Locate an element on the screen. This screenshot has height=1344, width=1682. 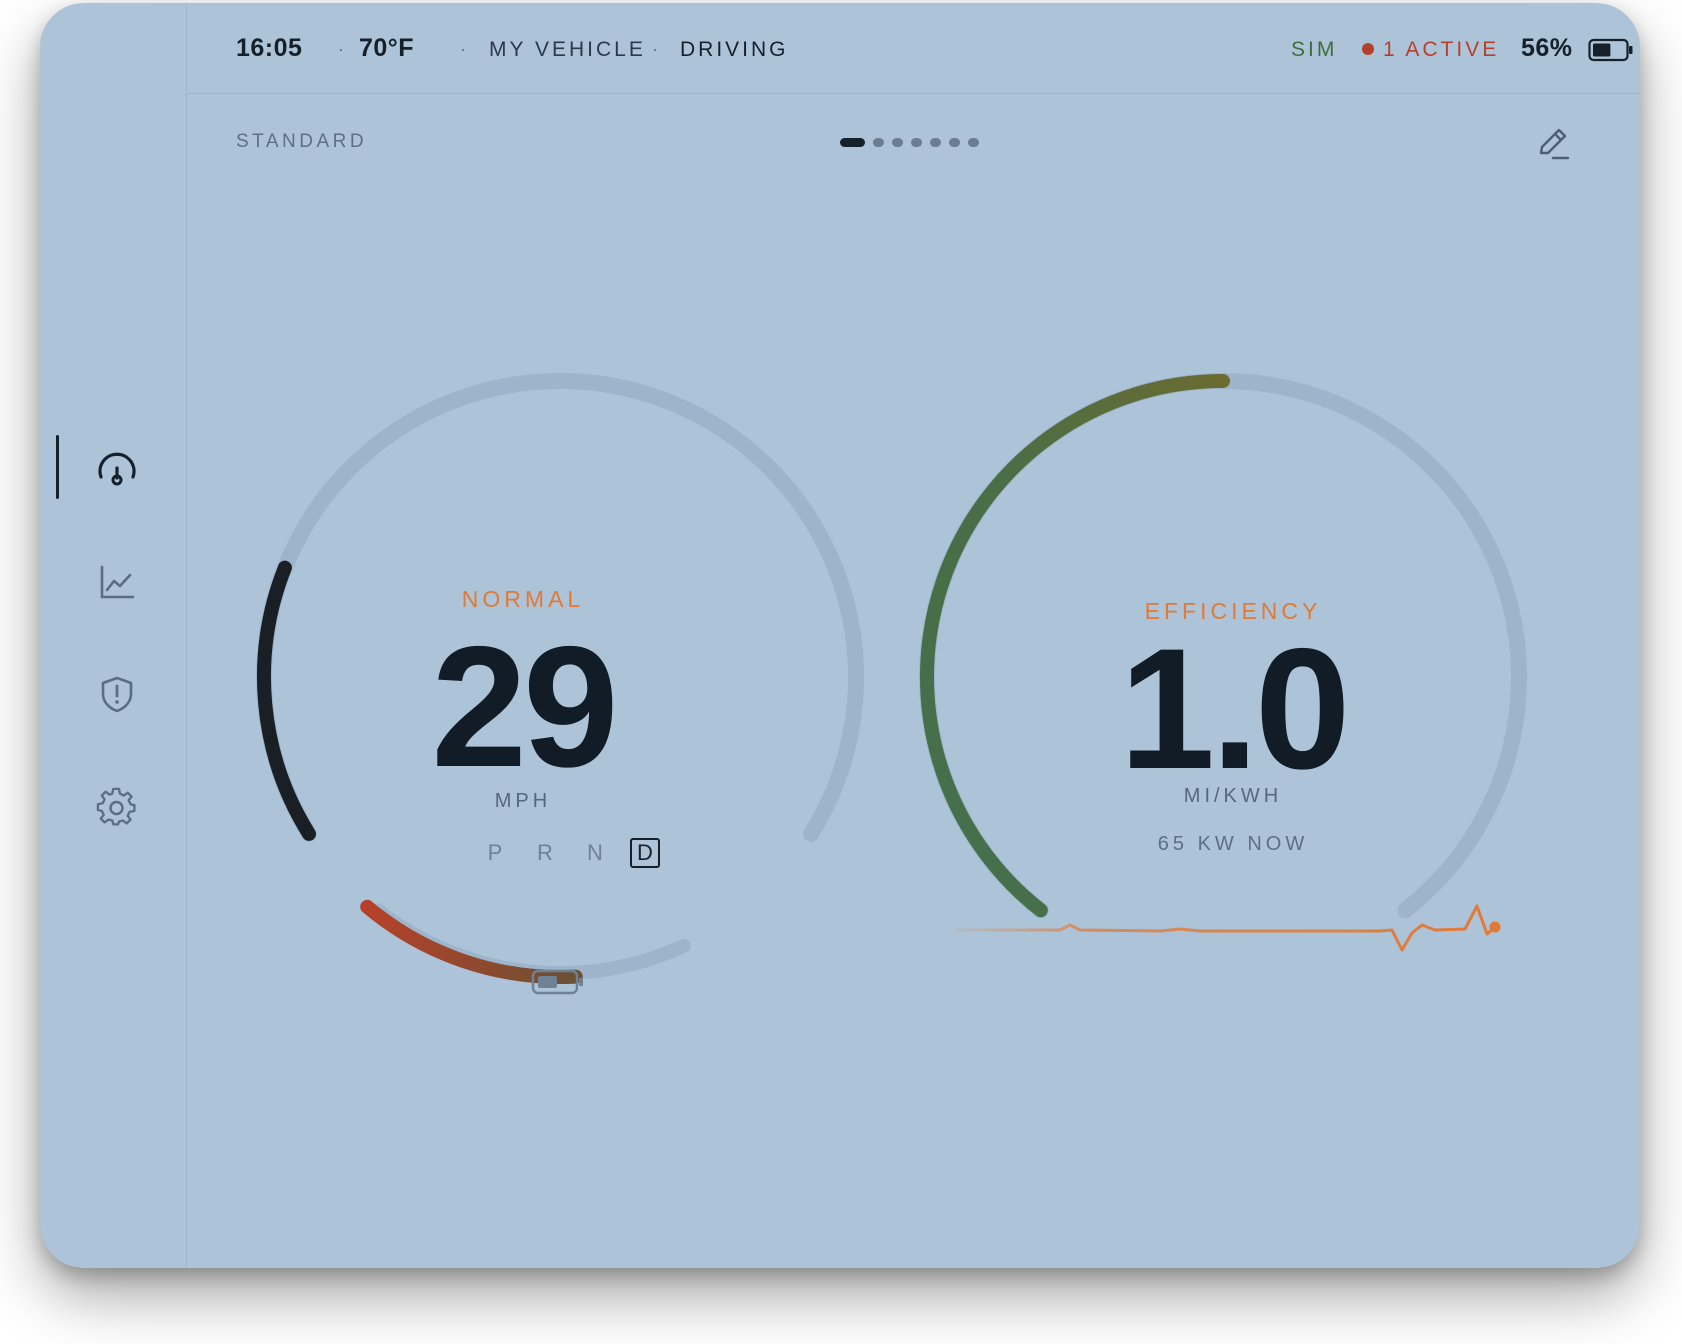
speed-gauge-fill is located at coordinates (286, 700).